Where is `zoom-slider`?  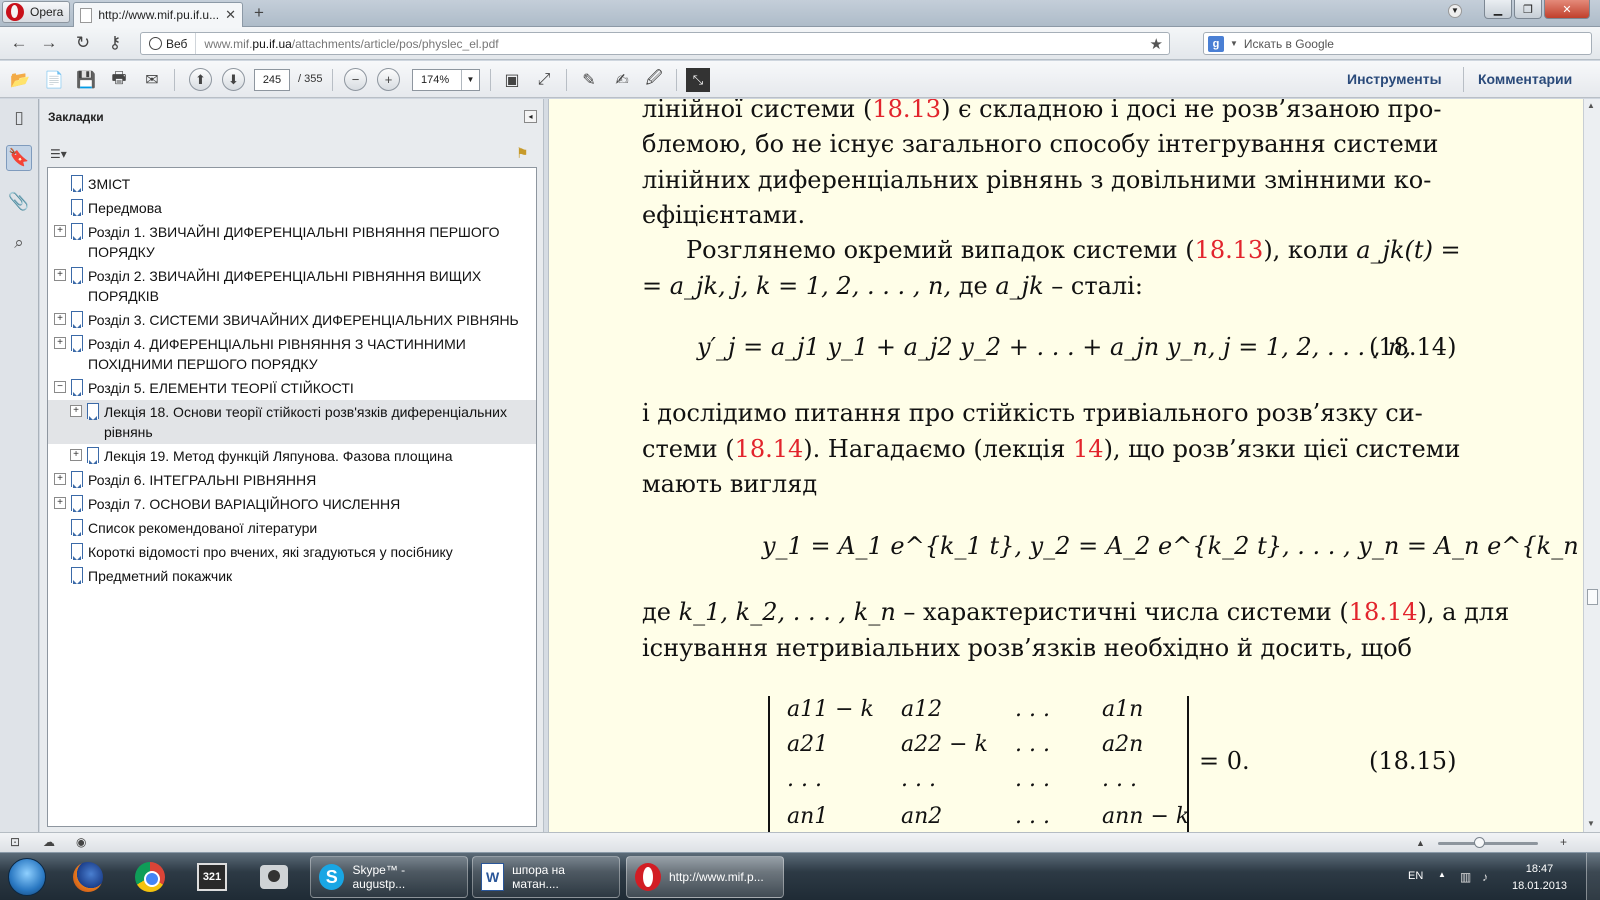 zoom-slider is located at coordinates (1488, 843).